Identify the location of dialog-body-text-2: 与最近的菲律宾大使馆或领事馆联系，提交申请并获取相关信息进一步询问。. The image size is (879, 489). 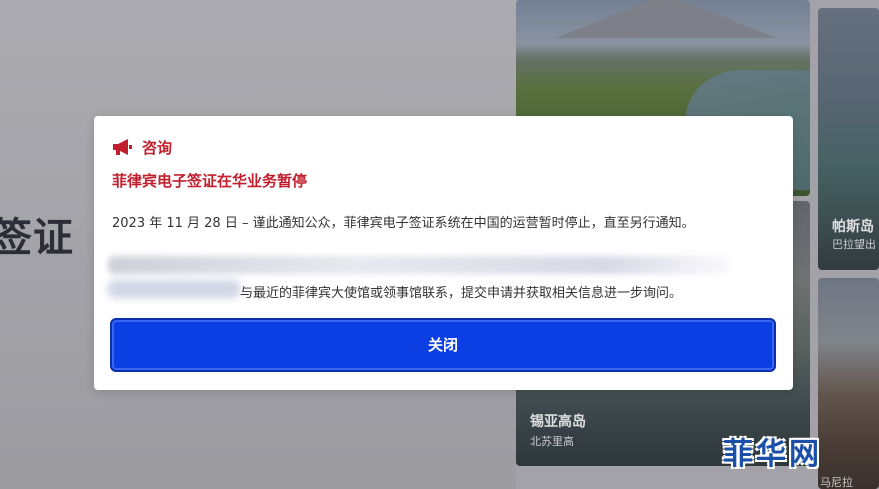
(461, 293).